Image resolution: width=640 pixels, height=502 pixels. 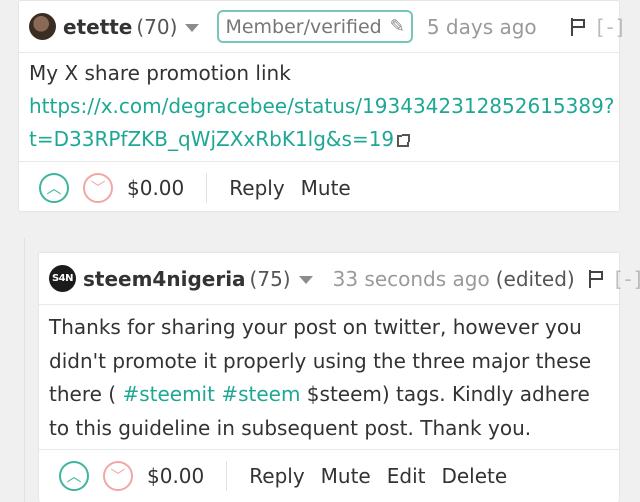 I want to click on comment-footer: ︿ ﹀ $0.00 Reply Mute Edit Delete, so click(x=329, y=475).